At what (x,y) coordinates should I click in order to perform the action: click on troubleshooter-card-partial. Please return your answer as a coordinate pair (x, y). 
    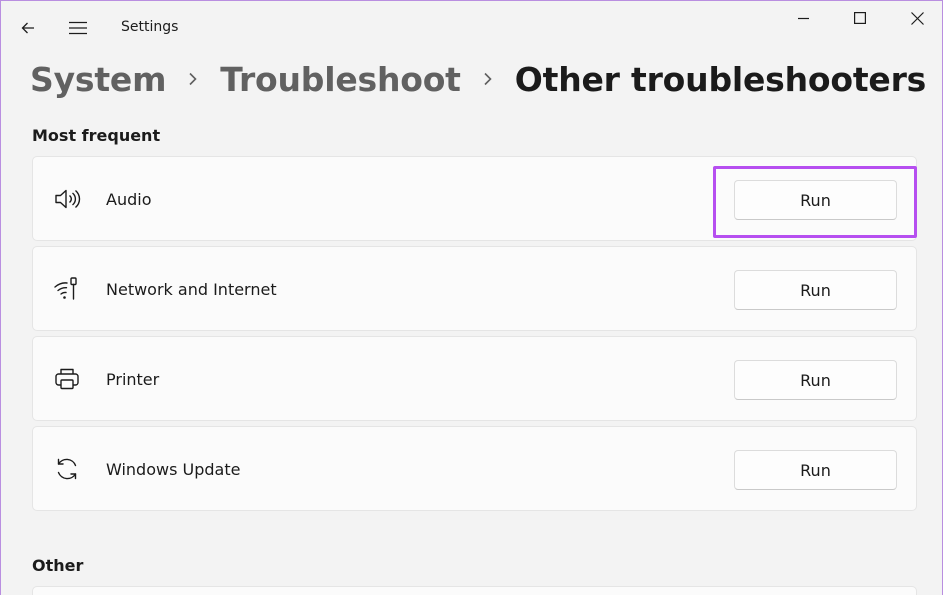
    Looking at the image, I should click on (474, 590).